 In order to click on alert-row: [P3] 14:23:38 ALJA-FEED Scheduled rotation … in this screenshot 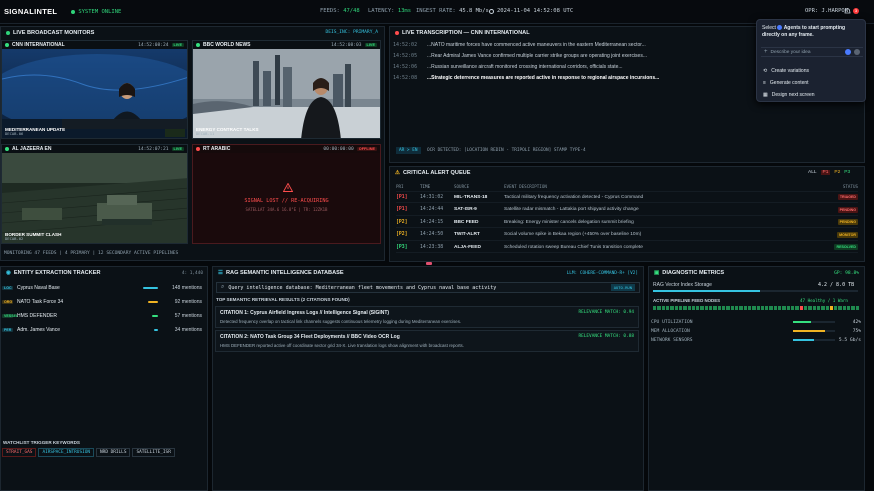, I will do `click(627, 247)`.